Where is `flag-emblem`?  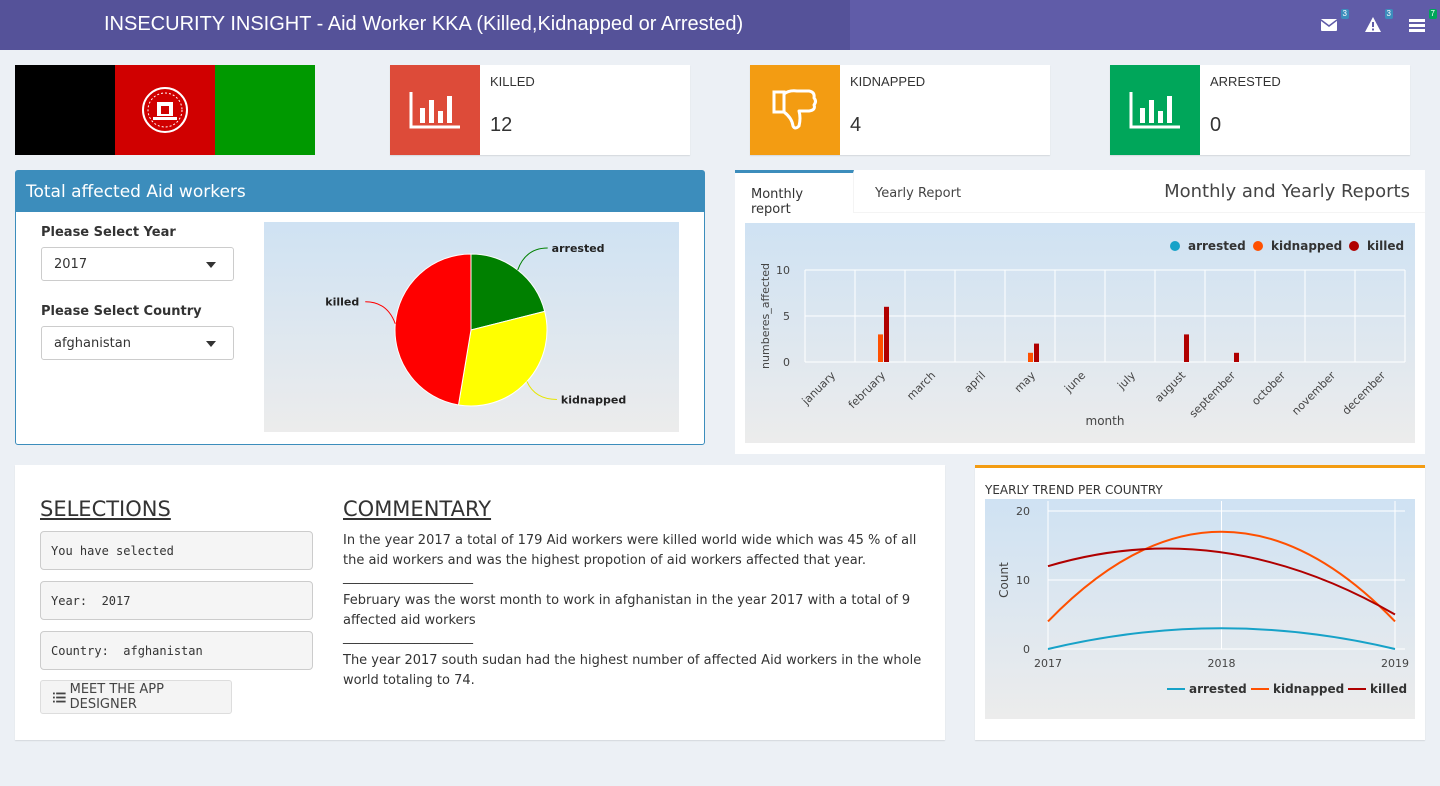
flag-emblem is located at coordinates (165, 110).